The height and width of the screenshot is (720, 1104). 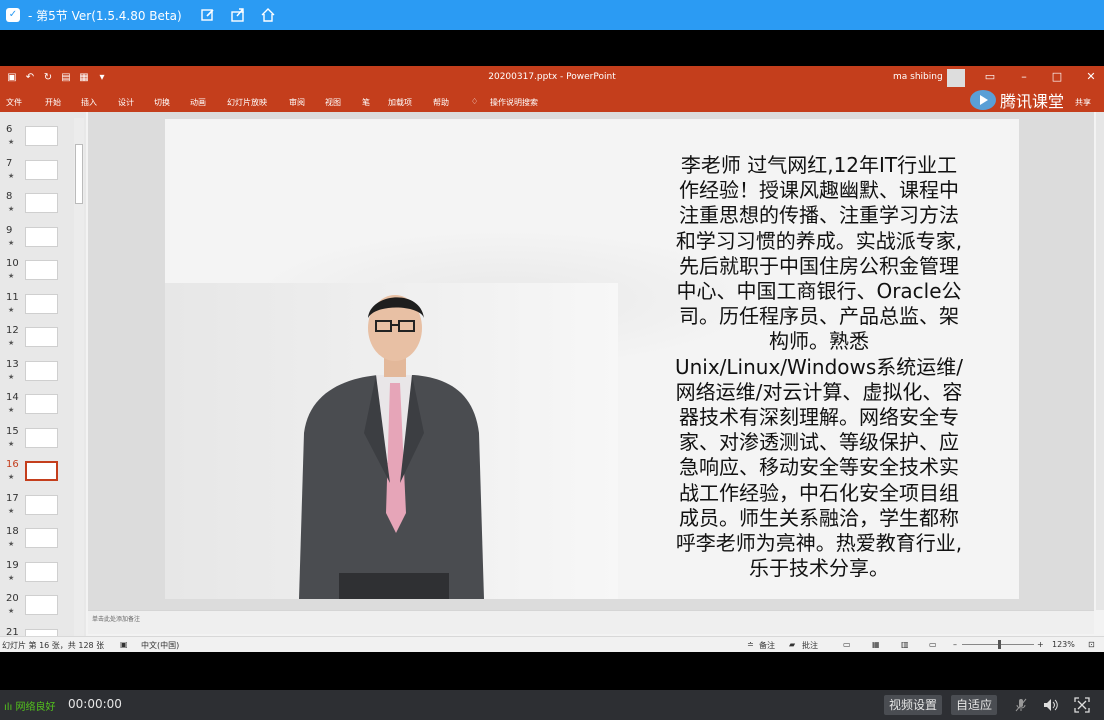 What do you see at coordinates (35, 707) in the screenshot?
I see `network-status-label: 网络良好` at bounding box center [35, 707].